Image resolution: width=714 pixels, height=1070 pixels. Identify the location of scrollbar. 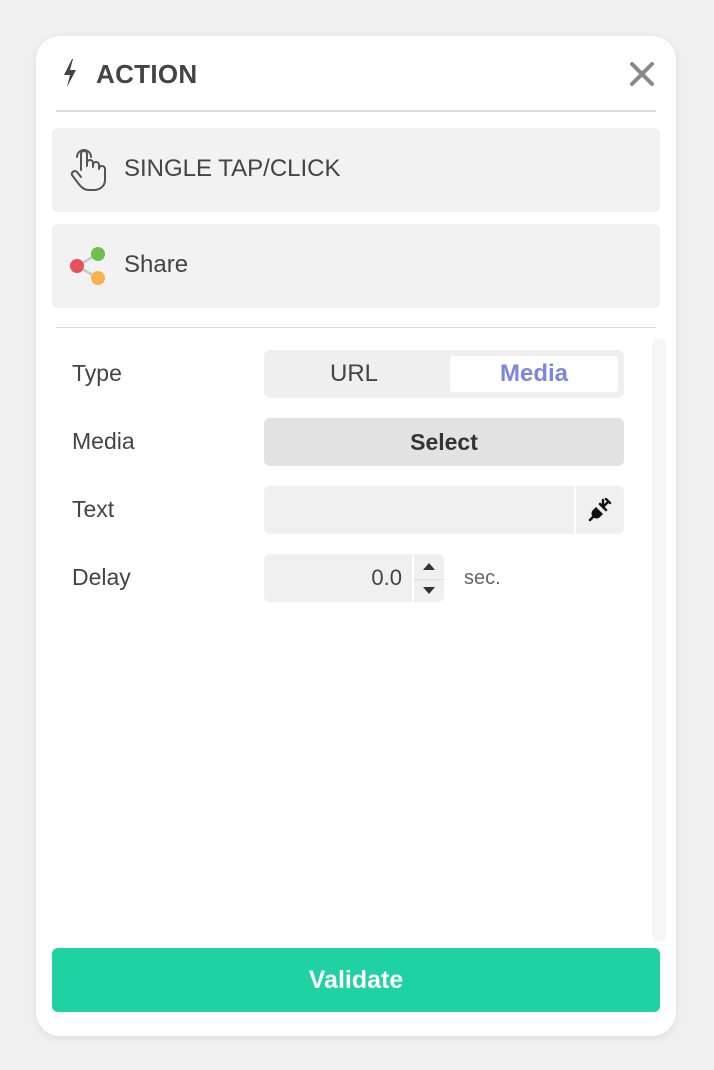
(659, 640).